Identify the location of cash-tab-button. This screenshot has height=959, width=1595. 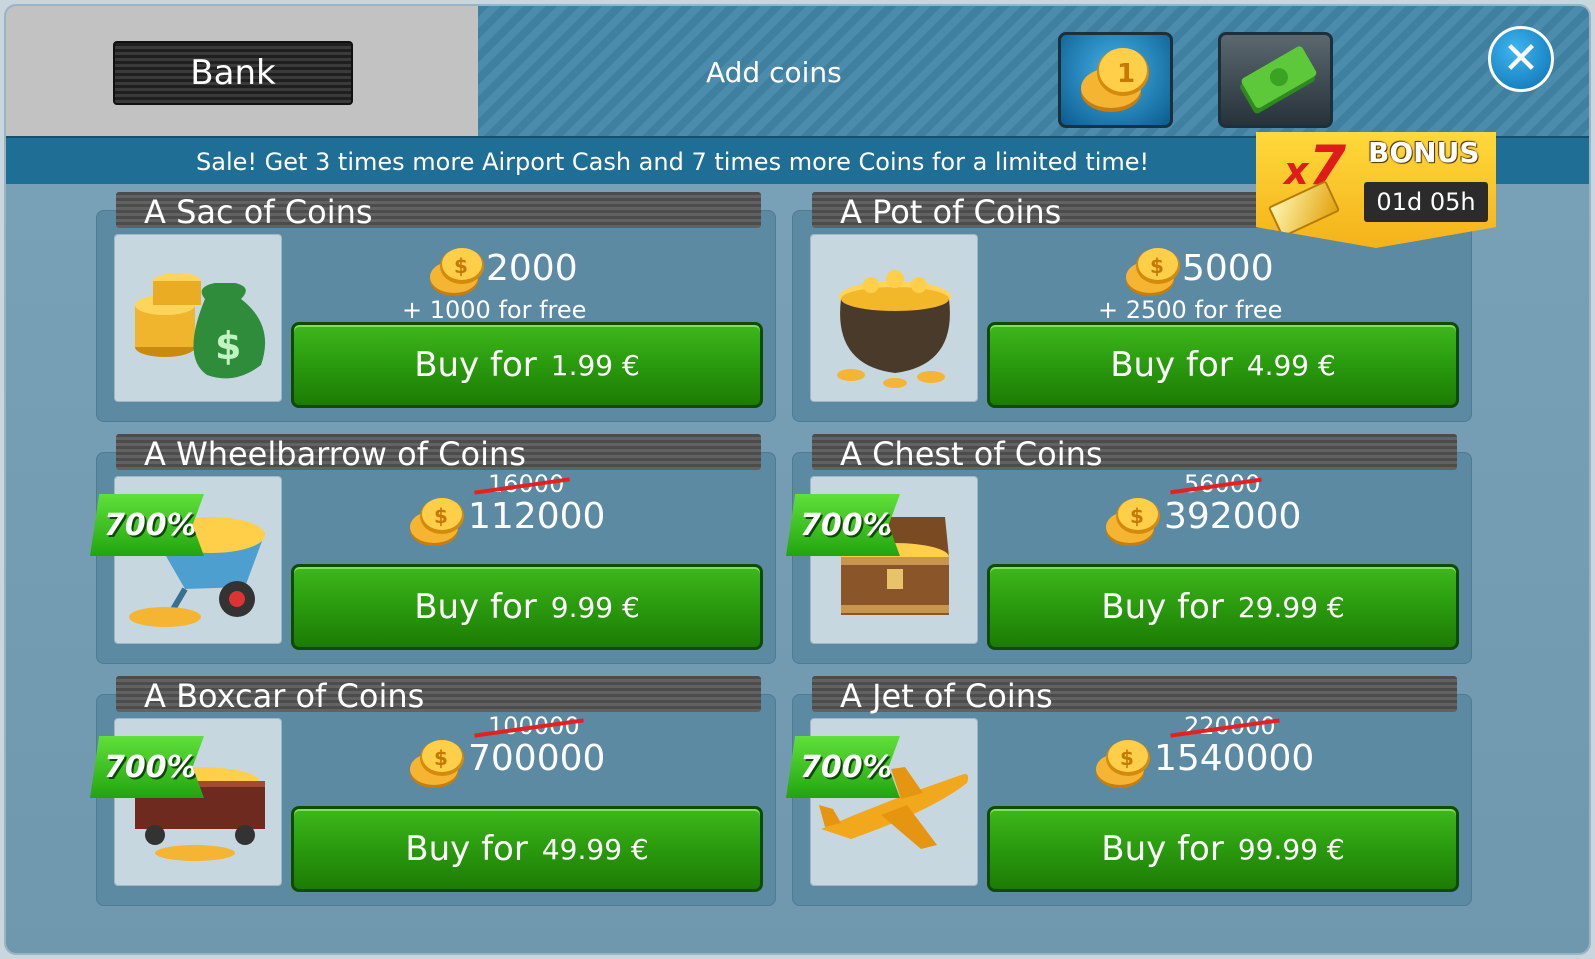
(1275, 80).